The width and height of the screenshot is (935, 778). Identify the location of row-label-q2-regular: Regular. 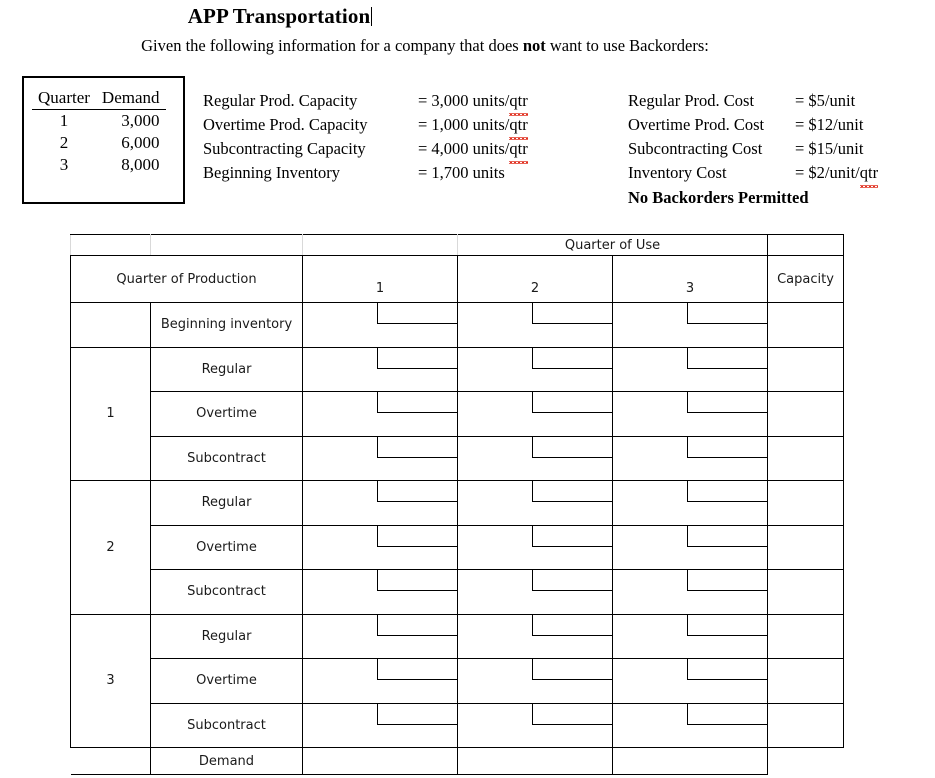
(226, 503).